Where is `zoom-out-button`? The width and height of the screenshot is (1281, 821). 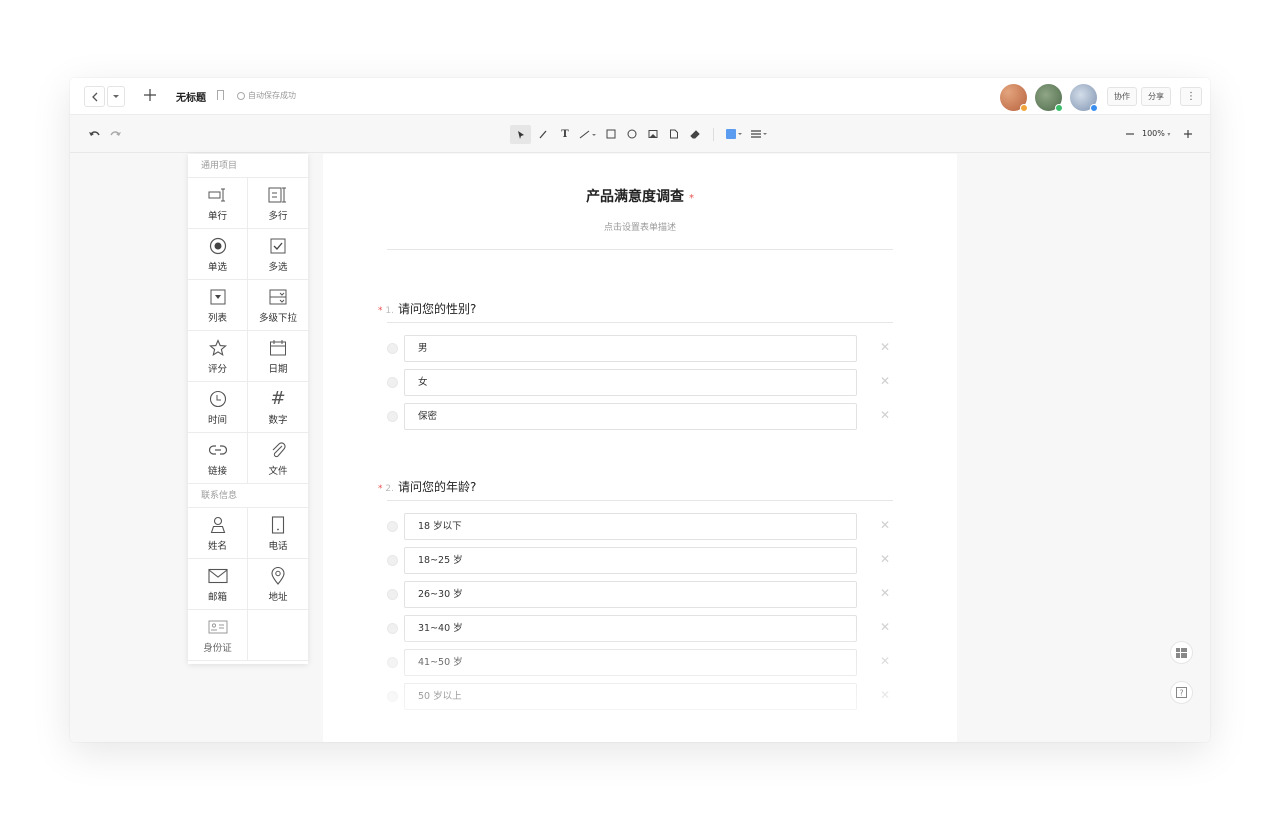
zoom-out-button is located at coordinates (1130, 134).